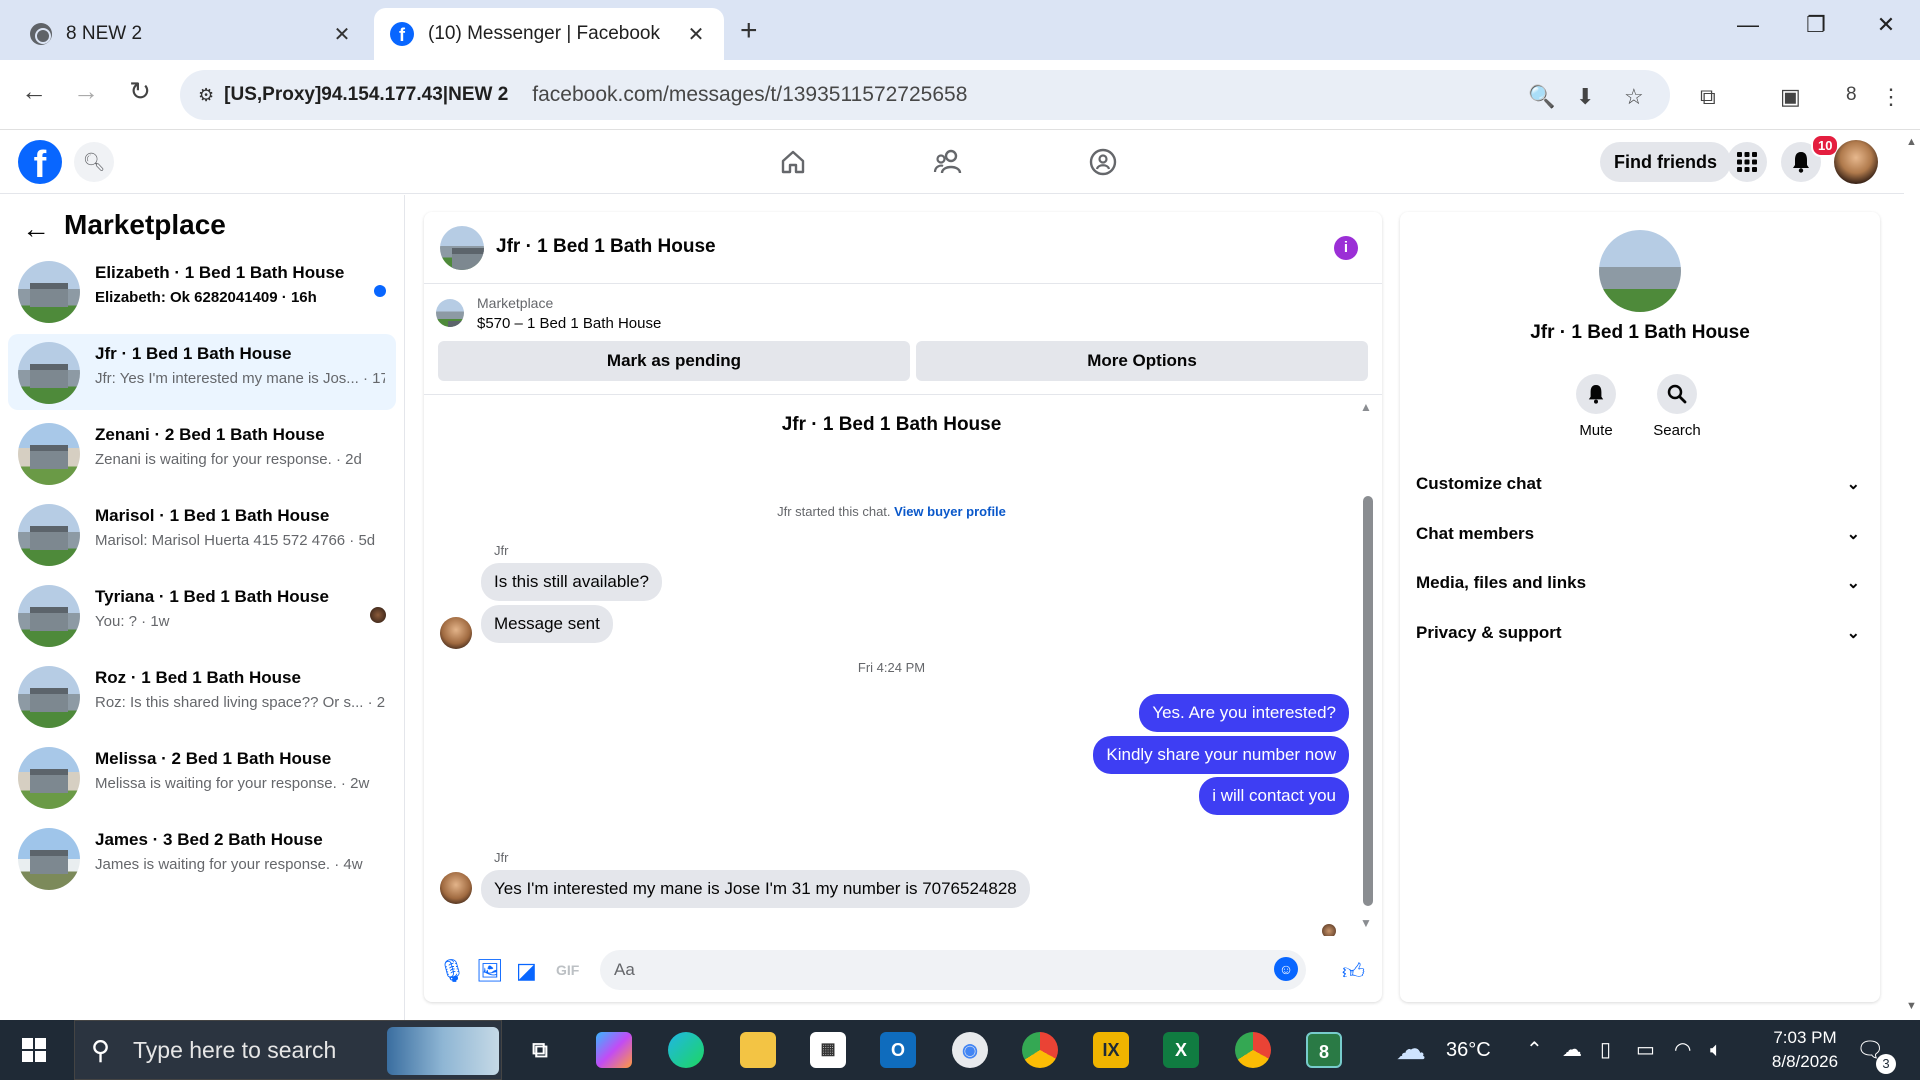  Describe the element at coordinates (1640, 583) in the screenshot. I see `media-files-links-section: Media, files and links ⌄` at that location.